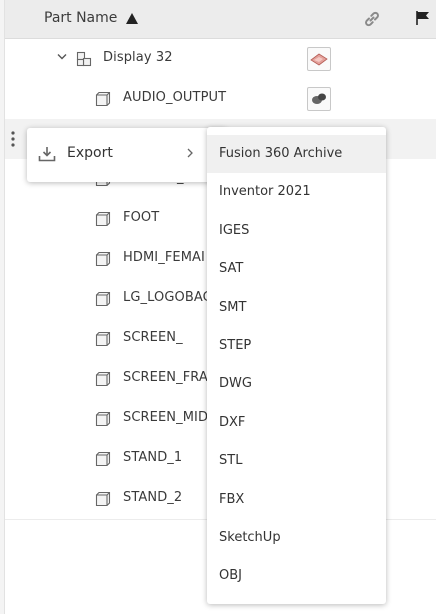  What do you see at coordinates (220, 59) in the screenshot?
I see `tree-row-parent: Display 32` at bounding box center [220, 59].